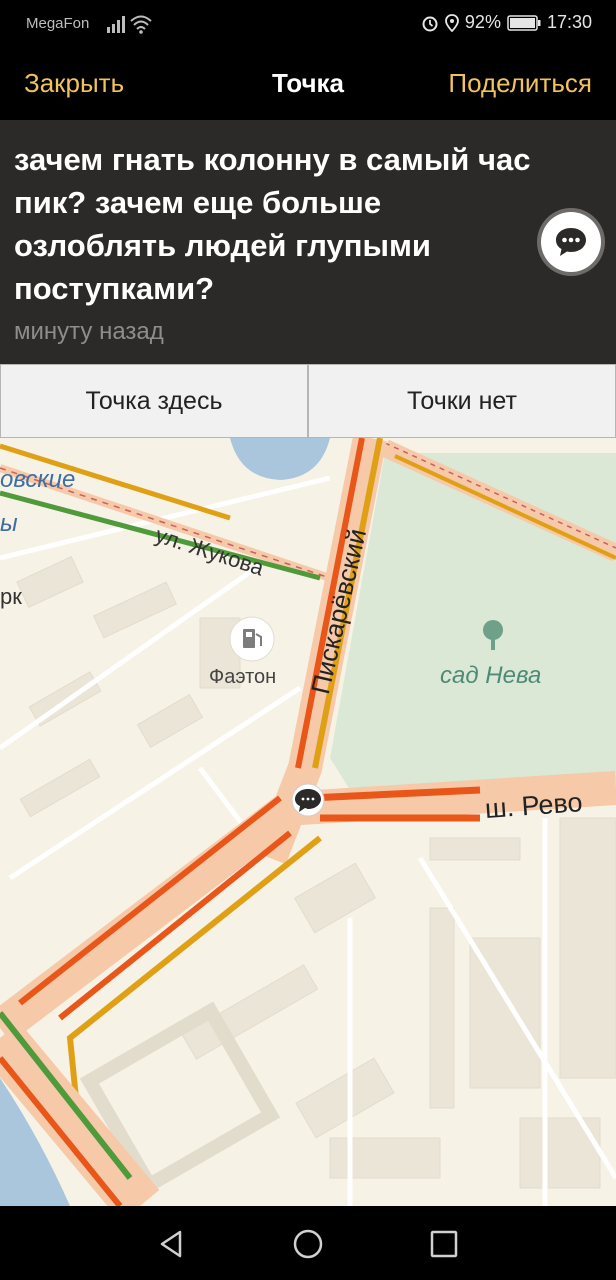  I want to click on comments-button, so click(571, 242).